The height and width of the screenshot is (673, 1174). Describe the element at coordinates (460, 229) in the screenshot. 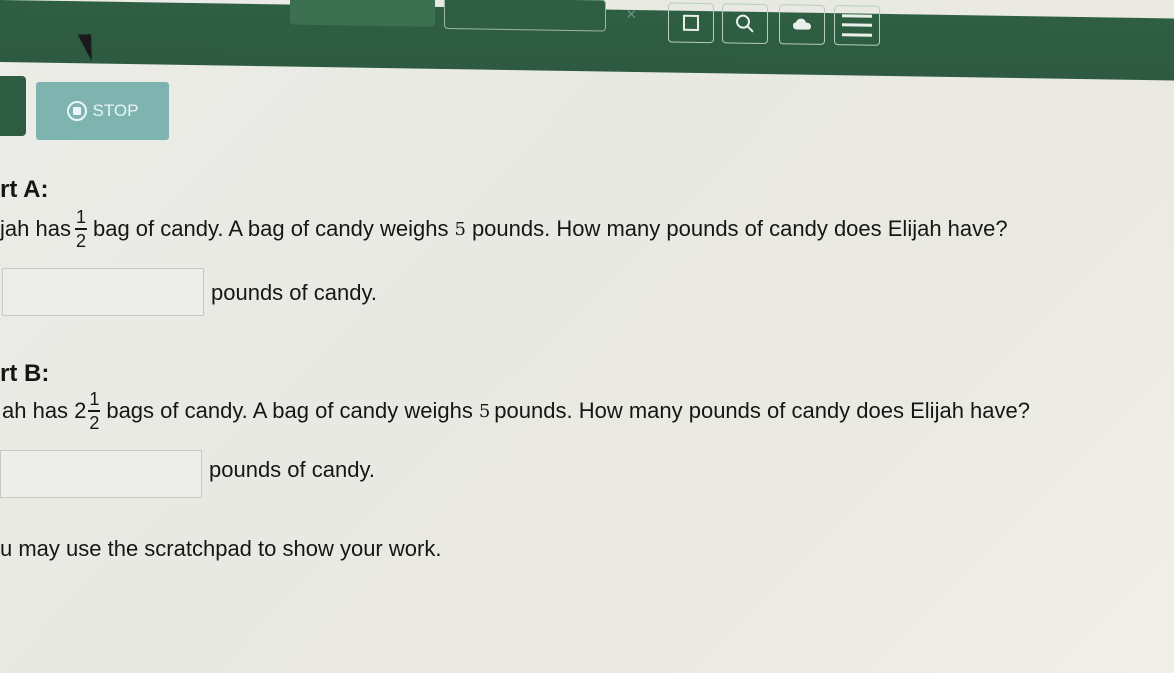

I see `part-a-weight: 5` at that location.